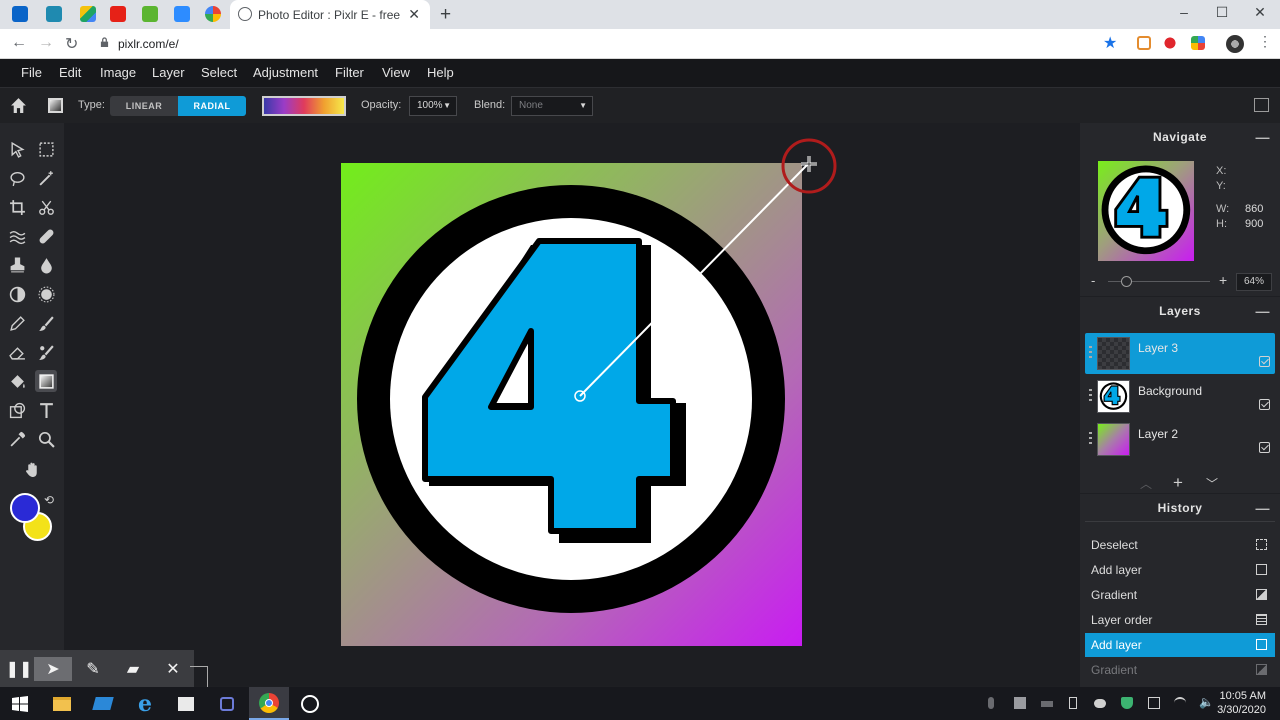 Image resolution: width=1280 pixels, height=720 pixels. What do you see at coordinates (349, 72) in the screenshot?
I see `menu-filter: Filter` at bounding box center [349, 72].